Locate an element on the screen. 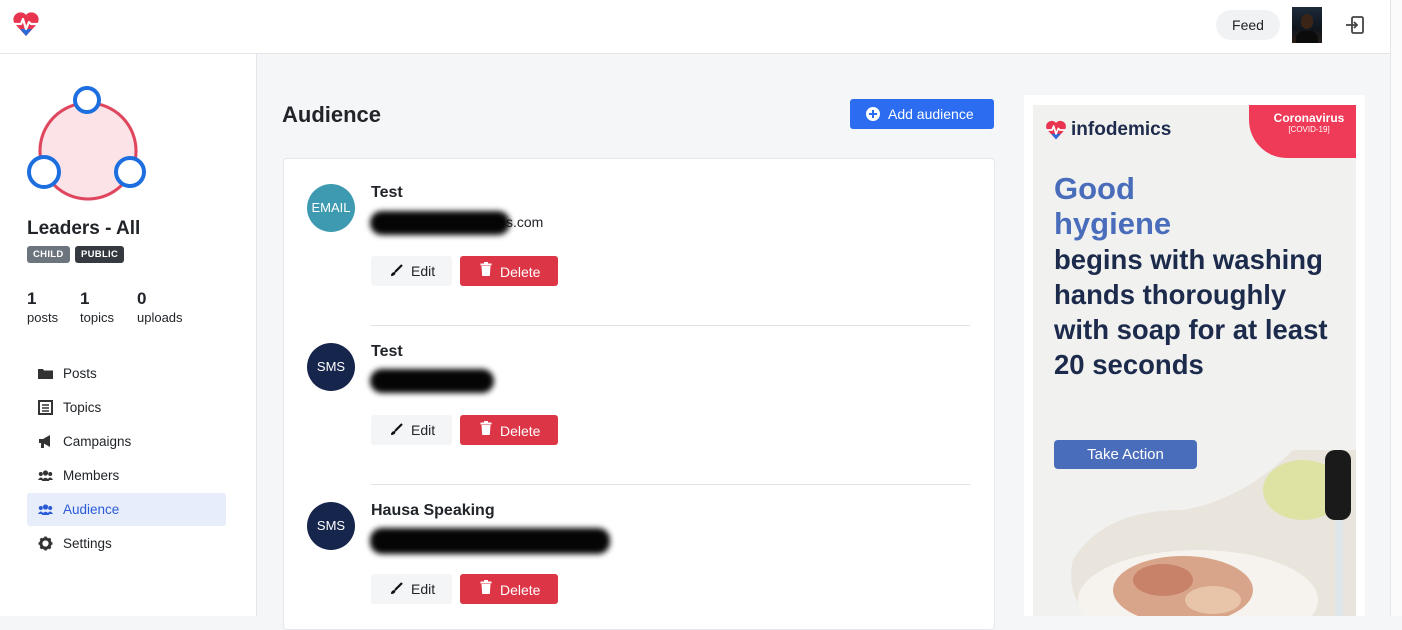  channel-avatar-email: EMAIL is located at coordinates (331, 208).